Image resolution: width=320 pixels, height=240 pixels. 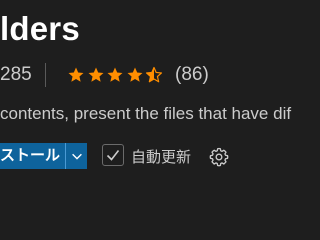 I want to click on install-button: ストール, so click(x=32, y=156).